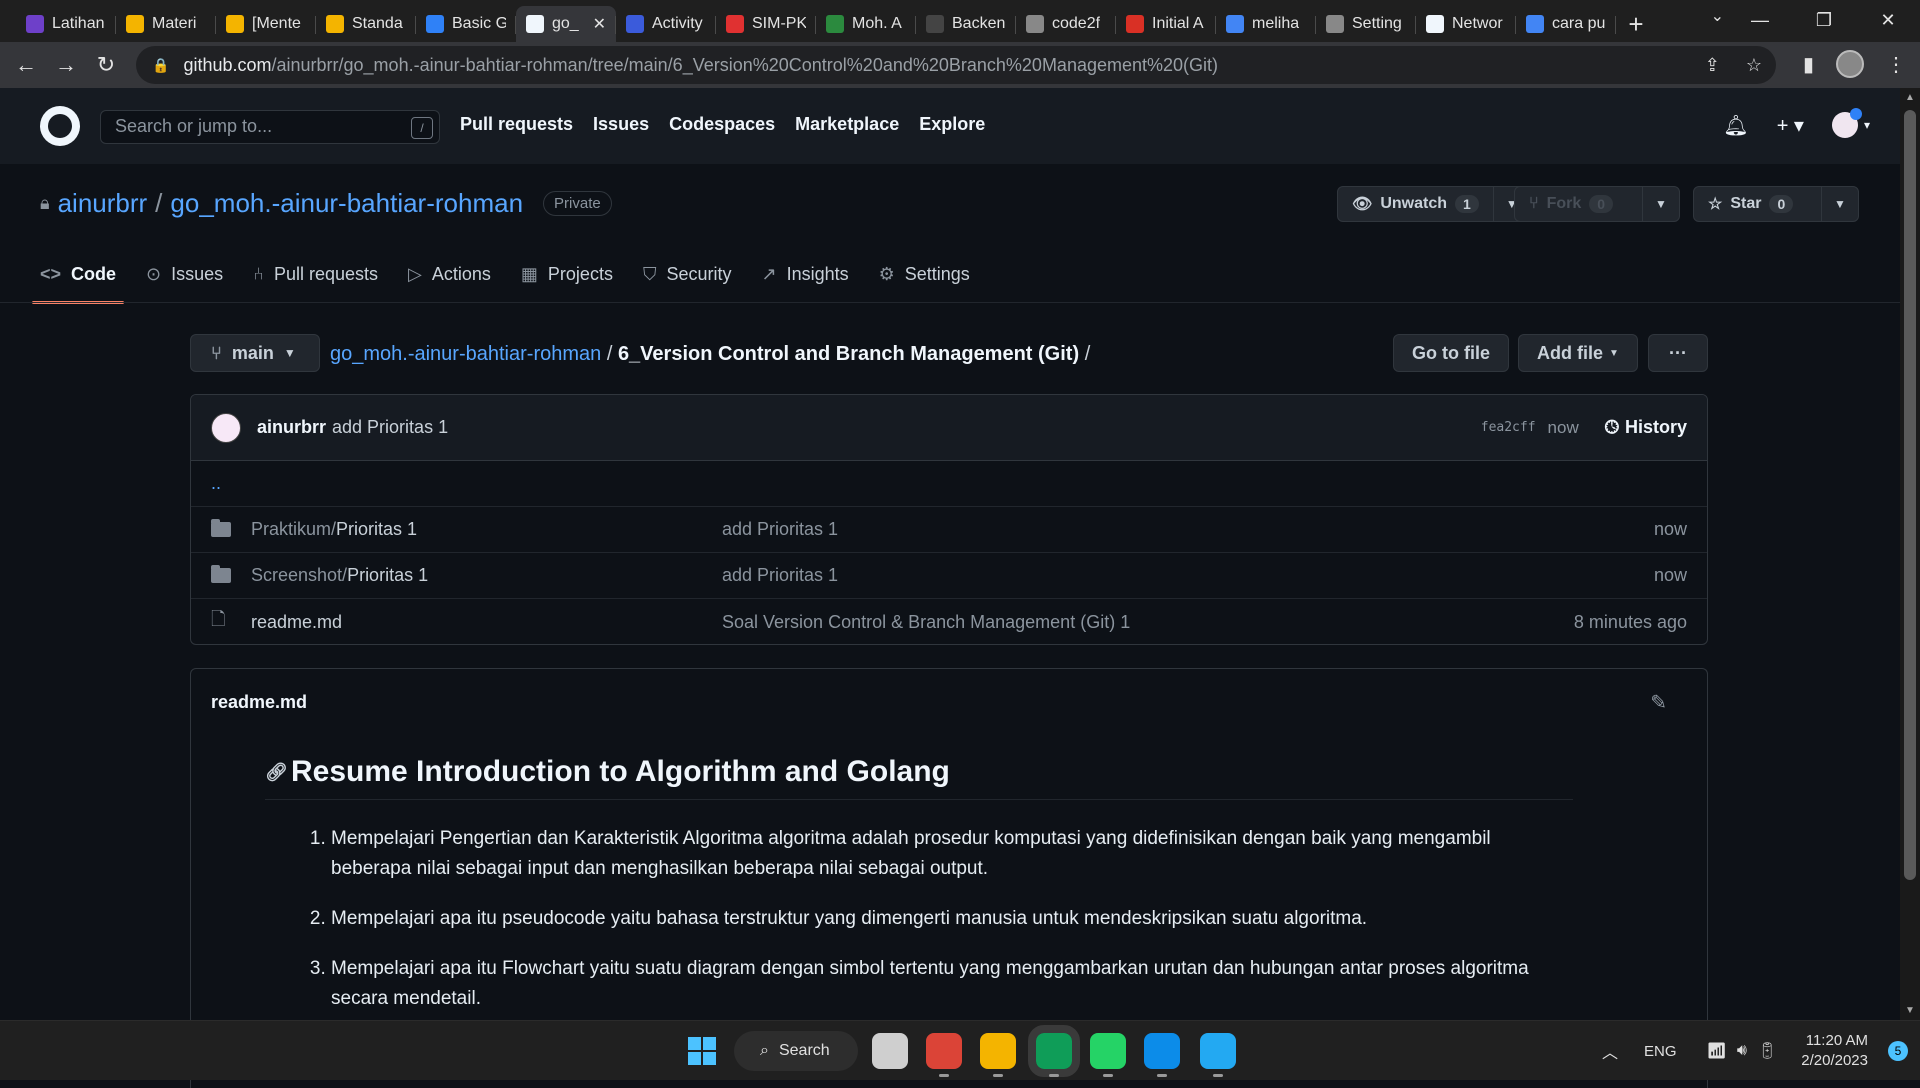 Image resolution: width=1920 pixels, height=1088 pixels. What do you see at coordinates (687, 274) in the screenshot?
I see `tab-security: ⛉ Security` at bounding box center [687, 274].